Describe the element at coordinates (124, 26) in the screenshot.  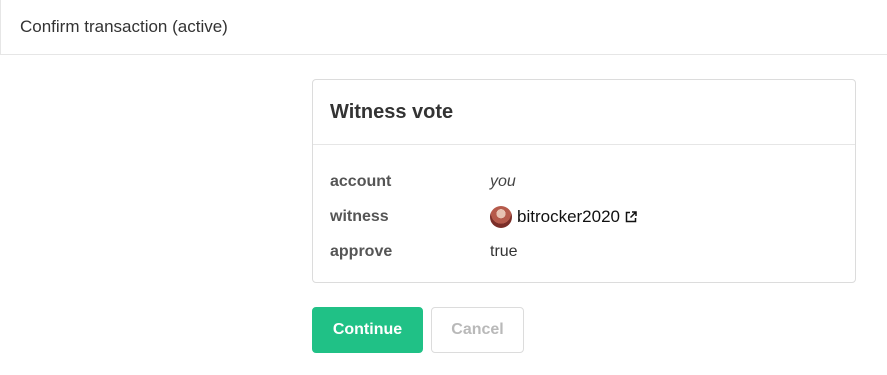
I see `page-title: Confirm transaction (active)` at that location.